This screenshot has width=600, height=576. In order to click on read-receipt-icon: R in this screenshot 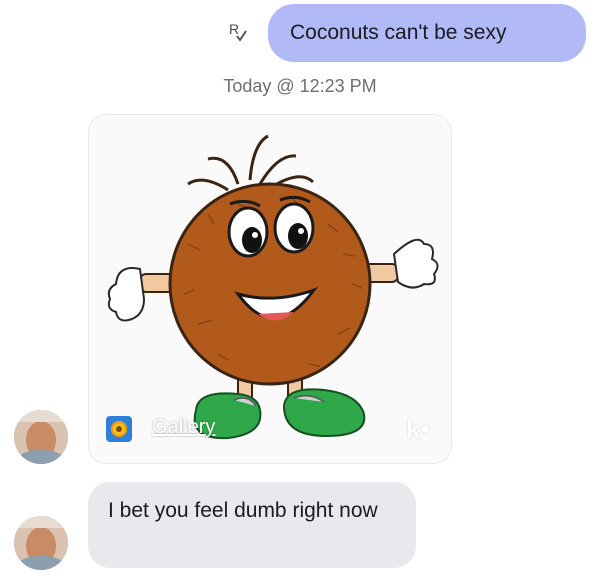, I will do `click(239, 33)`.